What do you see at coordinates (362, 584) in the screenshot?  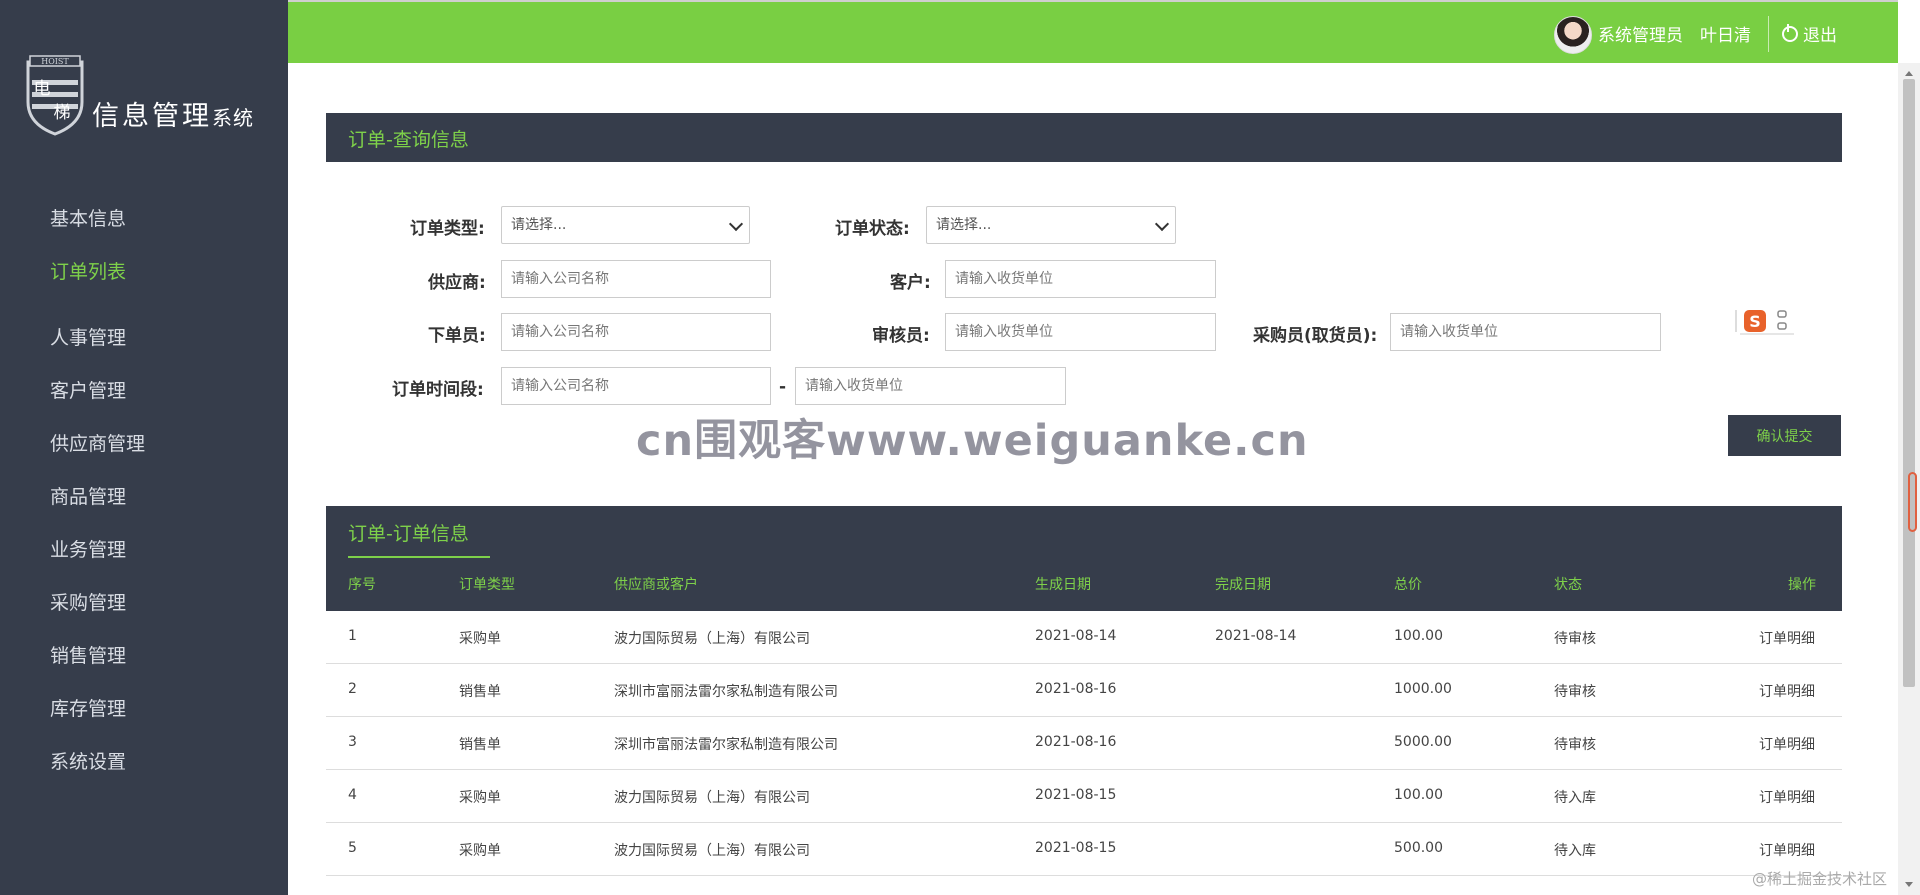 I see `column-header-no: 序号` at bounding box center [362, 584].